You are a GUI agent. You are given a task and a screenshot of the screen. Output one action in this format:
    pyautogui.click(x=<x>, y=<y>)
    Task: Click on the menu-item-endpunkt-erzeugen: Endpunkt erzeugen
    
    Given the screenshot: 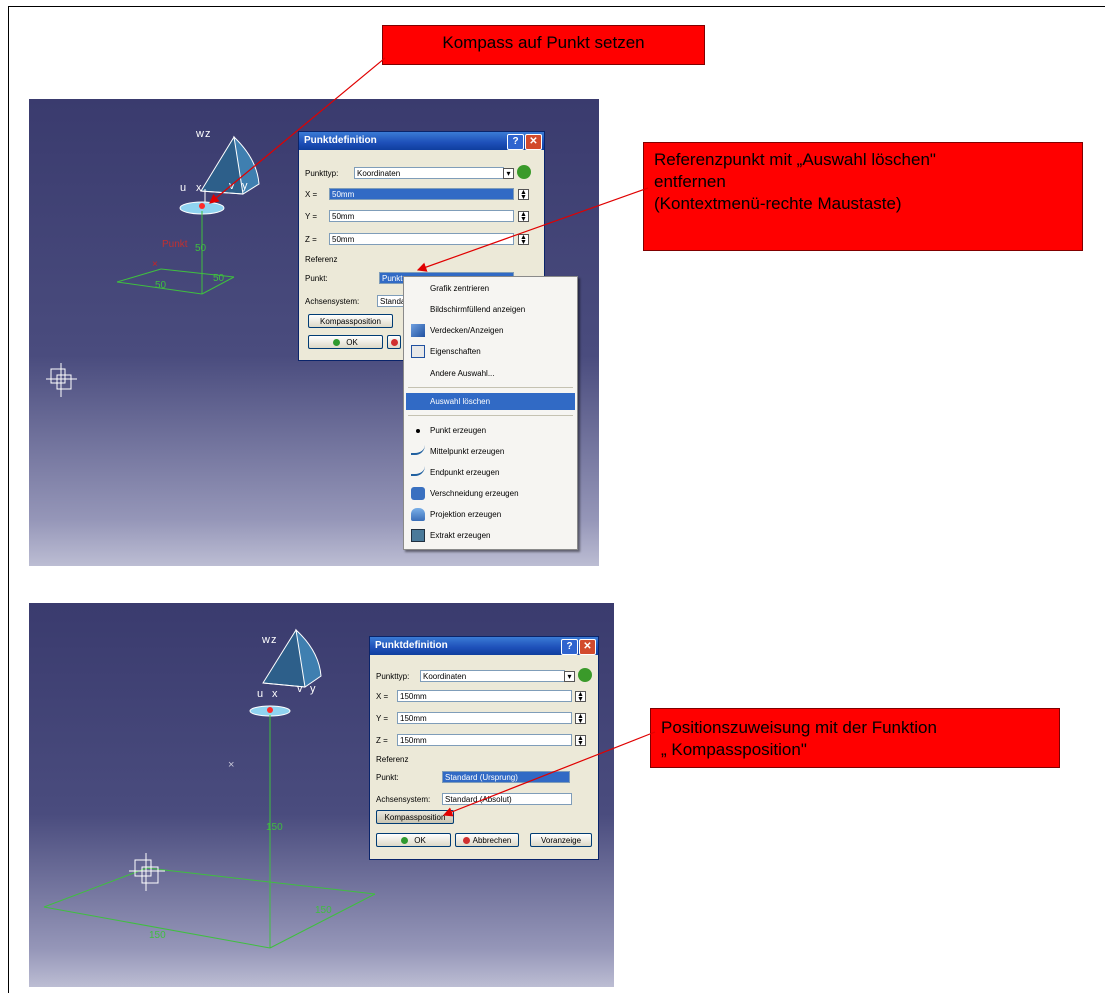 What is the action you would take?
    pyautogui.click(x=490, y=472)
    